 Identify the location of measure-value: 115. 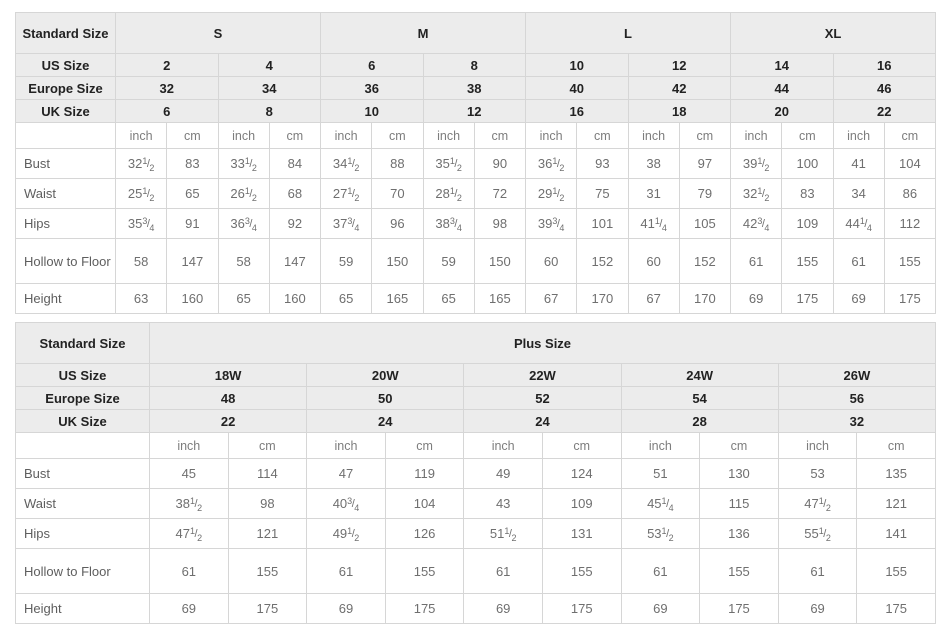
(739, 503).